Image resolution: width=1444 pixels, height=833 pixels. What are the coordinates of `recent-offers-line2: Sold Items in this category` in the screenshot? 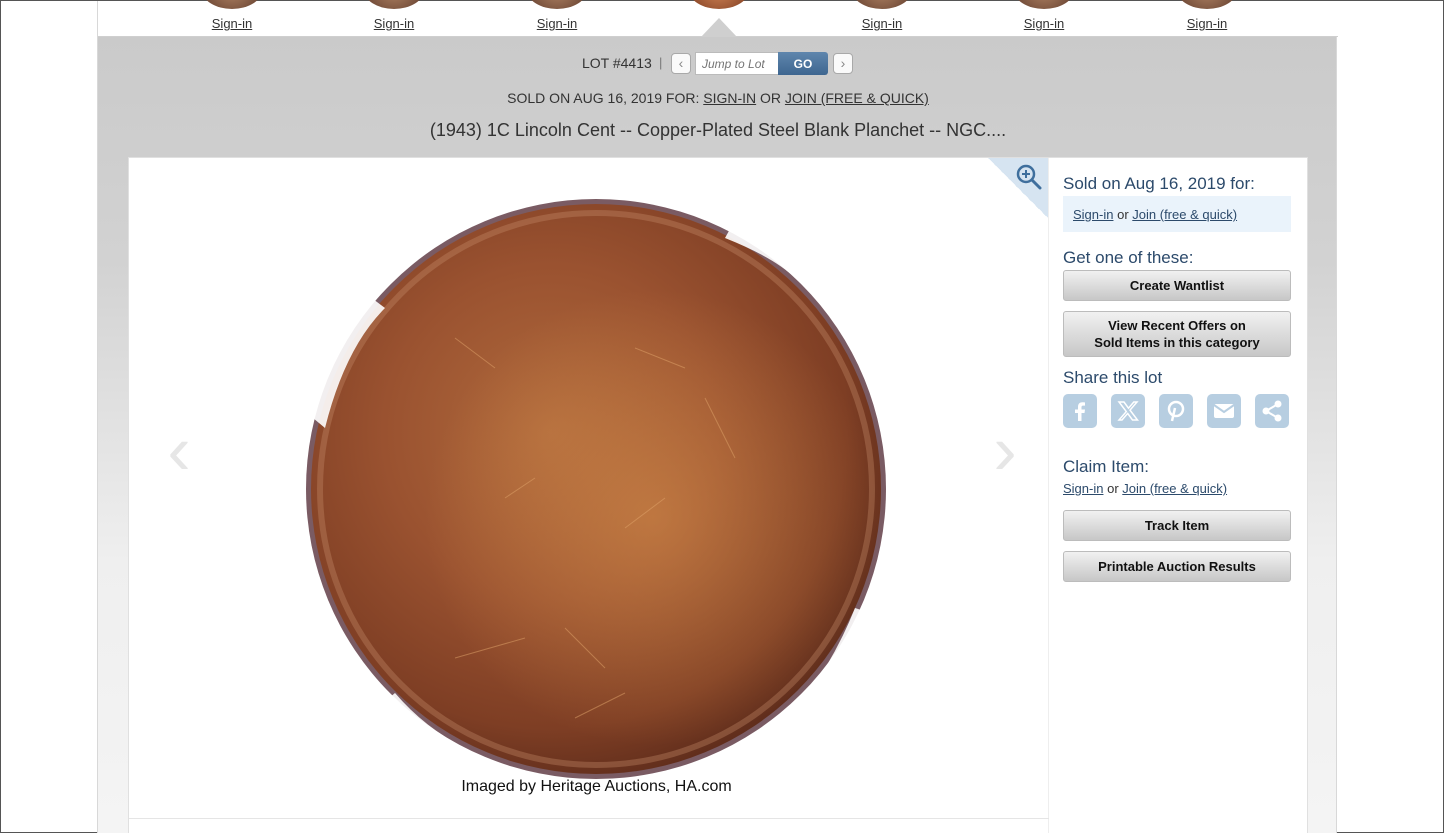 It's located at (1177, 342).